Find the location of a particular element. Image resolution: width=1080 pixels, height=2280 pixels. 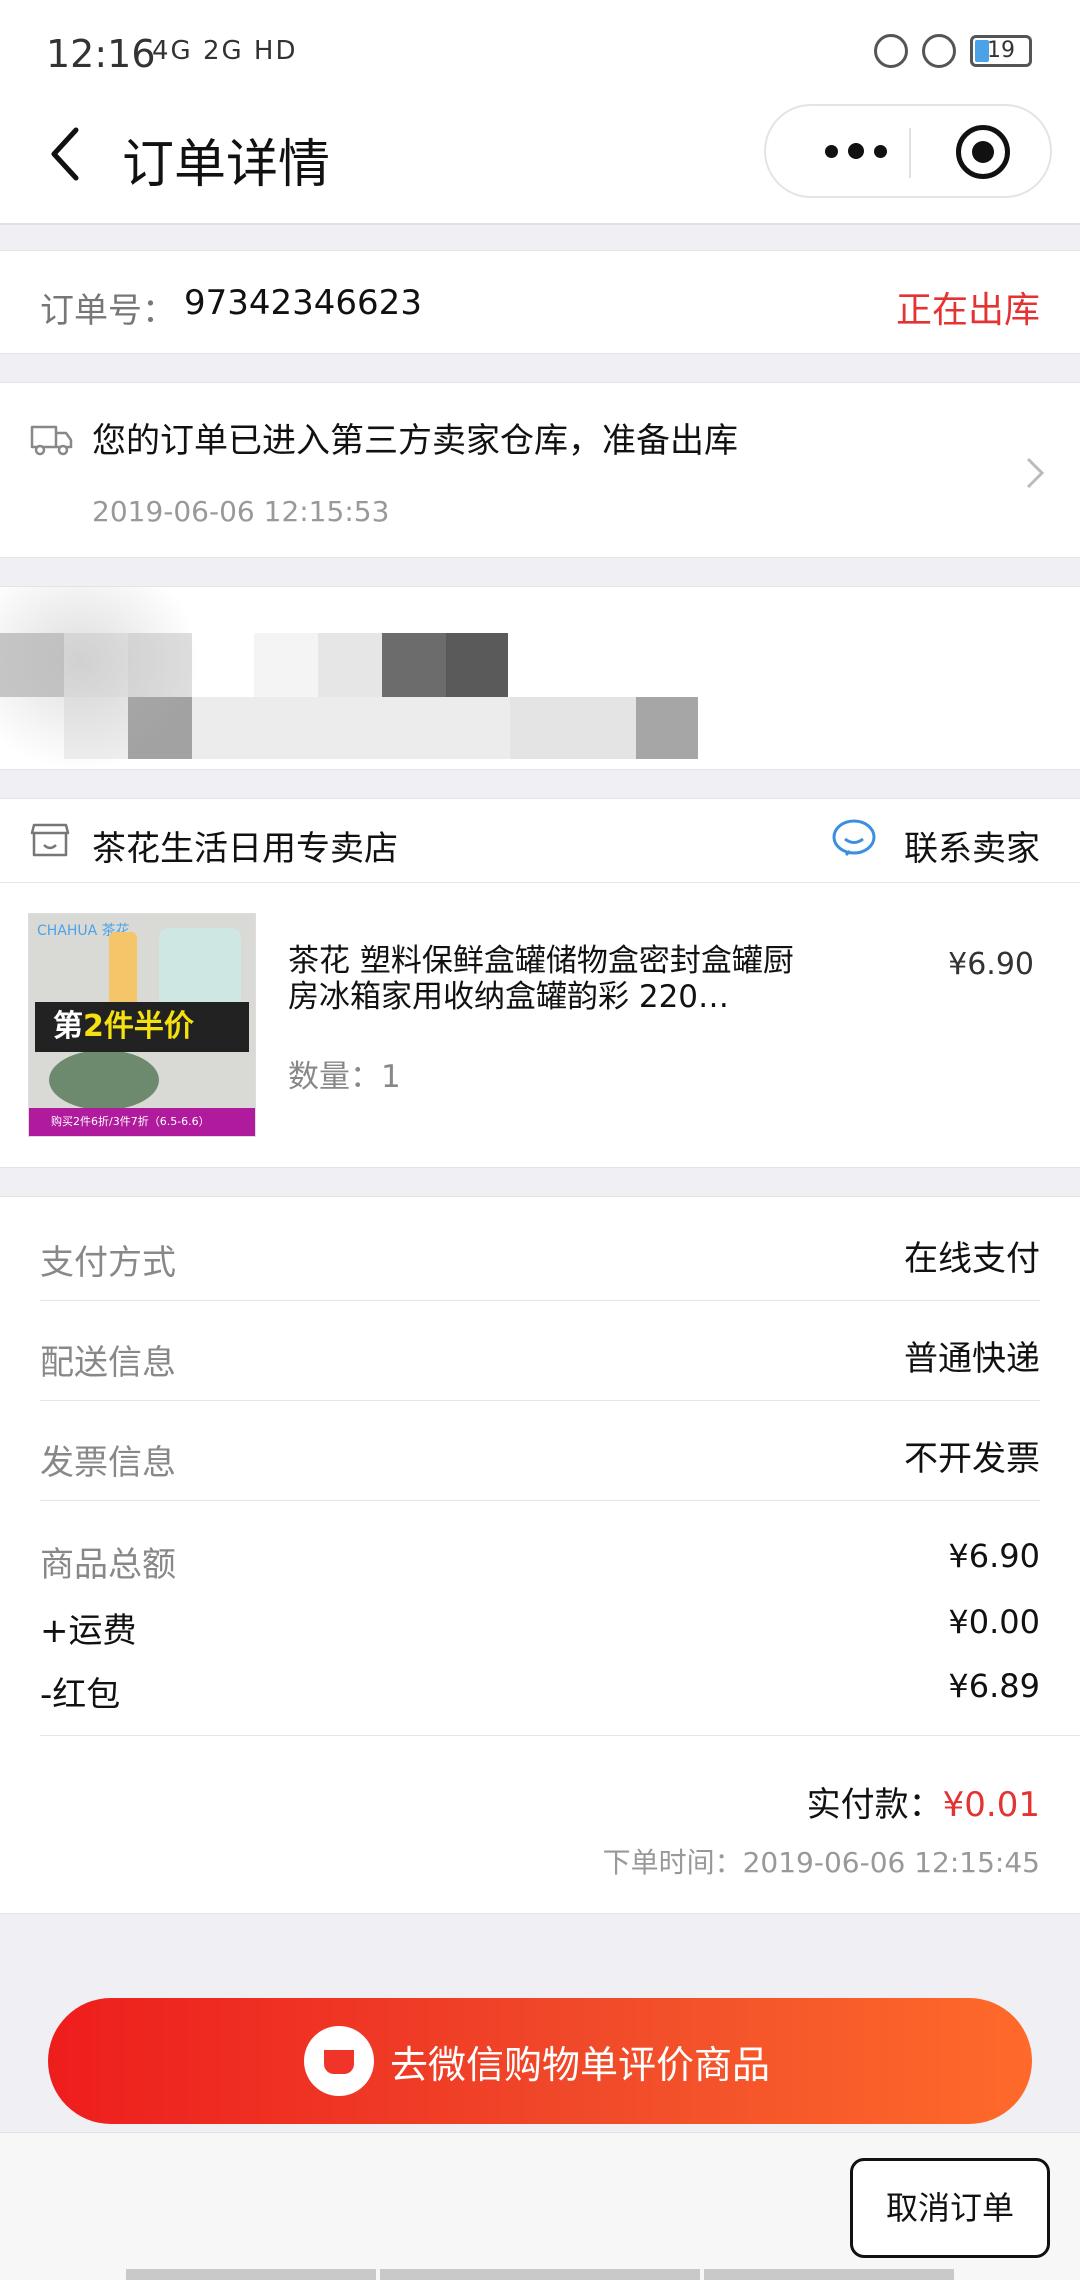

row-value: 不开发票 is located at coordinates (972, 1459).